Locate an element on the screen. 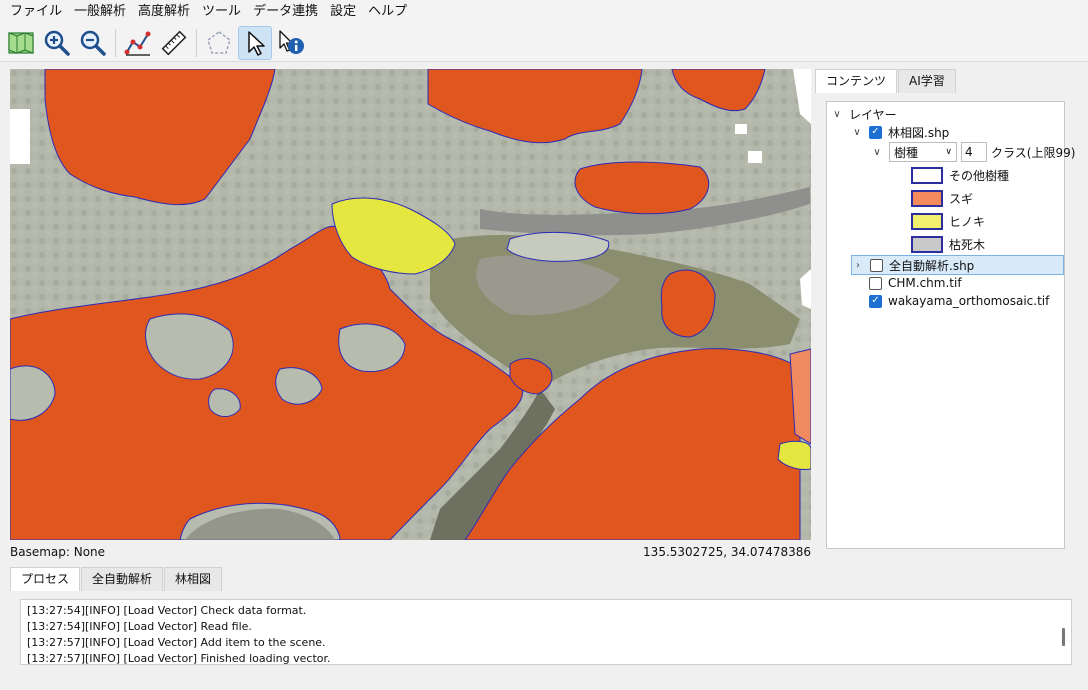 The width and height of the screenshot is (1088, 690). field-select: 樹種 ∨ is located at coordinates (923, 152).